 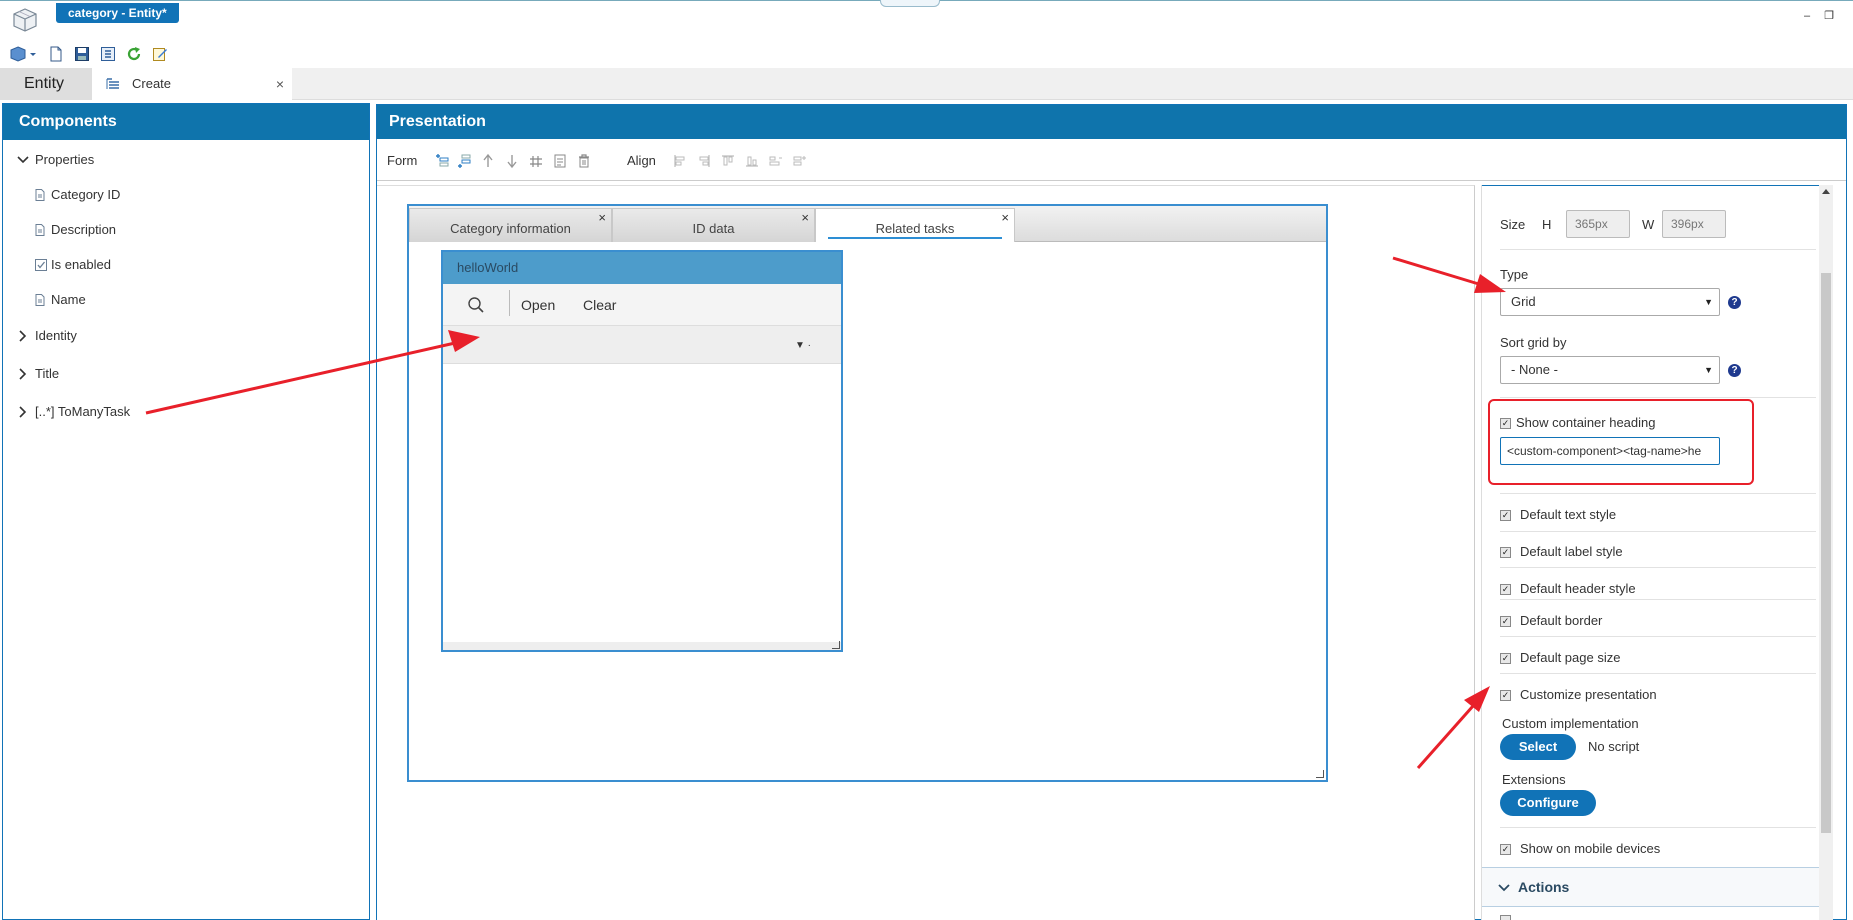 What do you see at coordinates (183, 300) in the screenshot?
I see `tree-item-name: Name` at bounding box center [183, 300].